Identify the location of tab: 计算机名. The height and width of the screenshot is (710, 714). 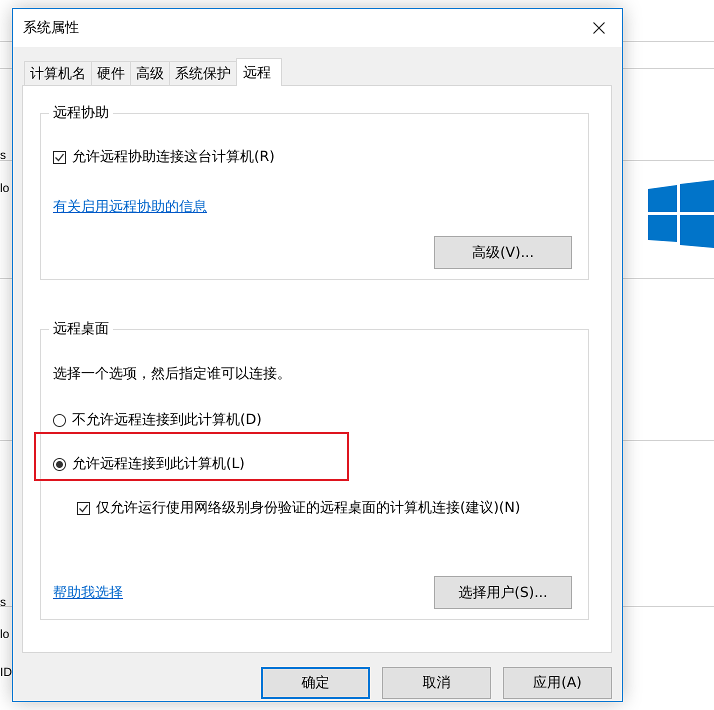
(58, 73).